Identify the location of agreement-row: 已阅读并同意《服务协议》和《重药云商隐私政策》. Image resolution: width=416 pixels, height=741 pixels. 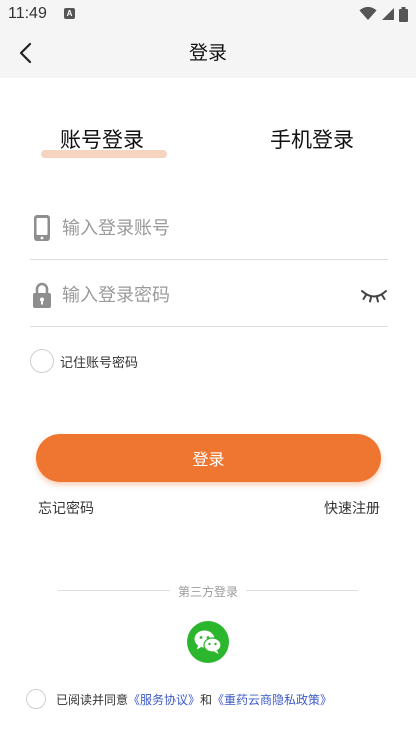
(179, 699).